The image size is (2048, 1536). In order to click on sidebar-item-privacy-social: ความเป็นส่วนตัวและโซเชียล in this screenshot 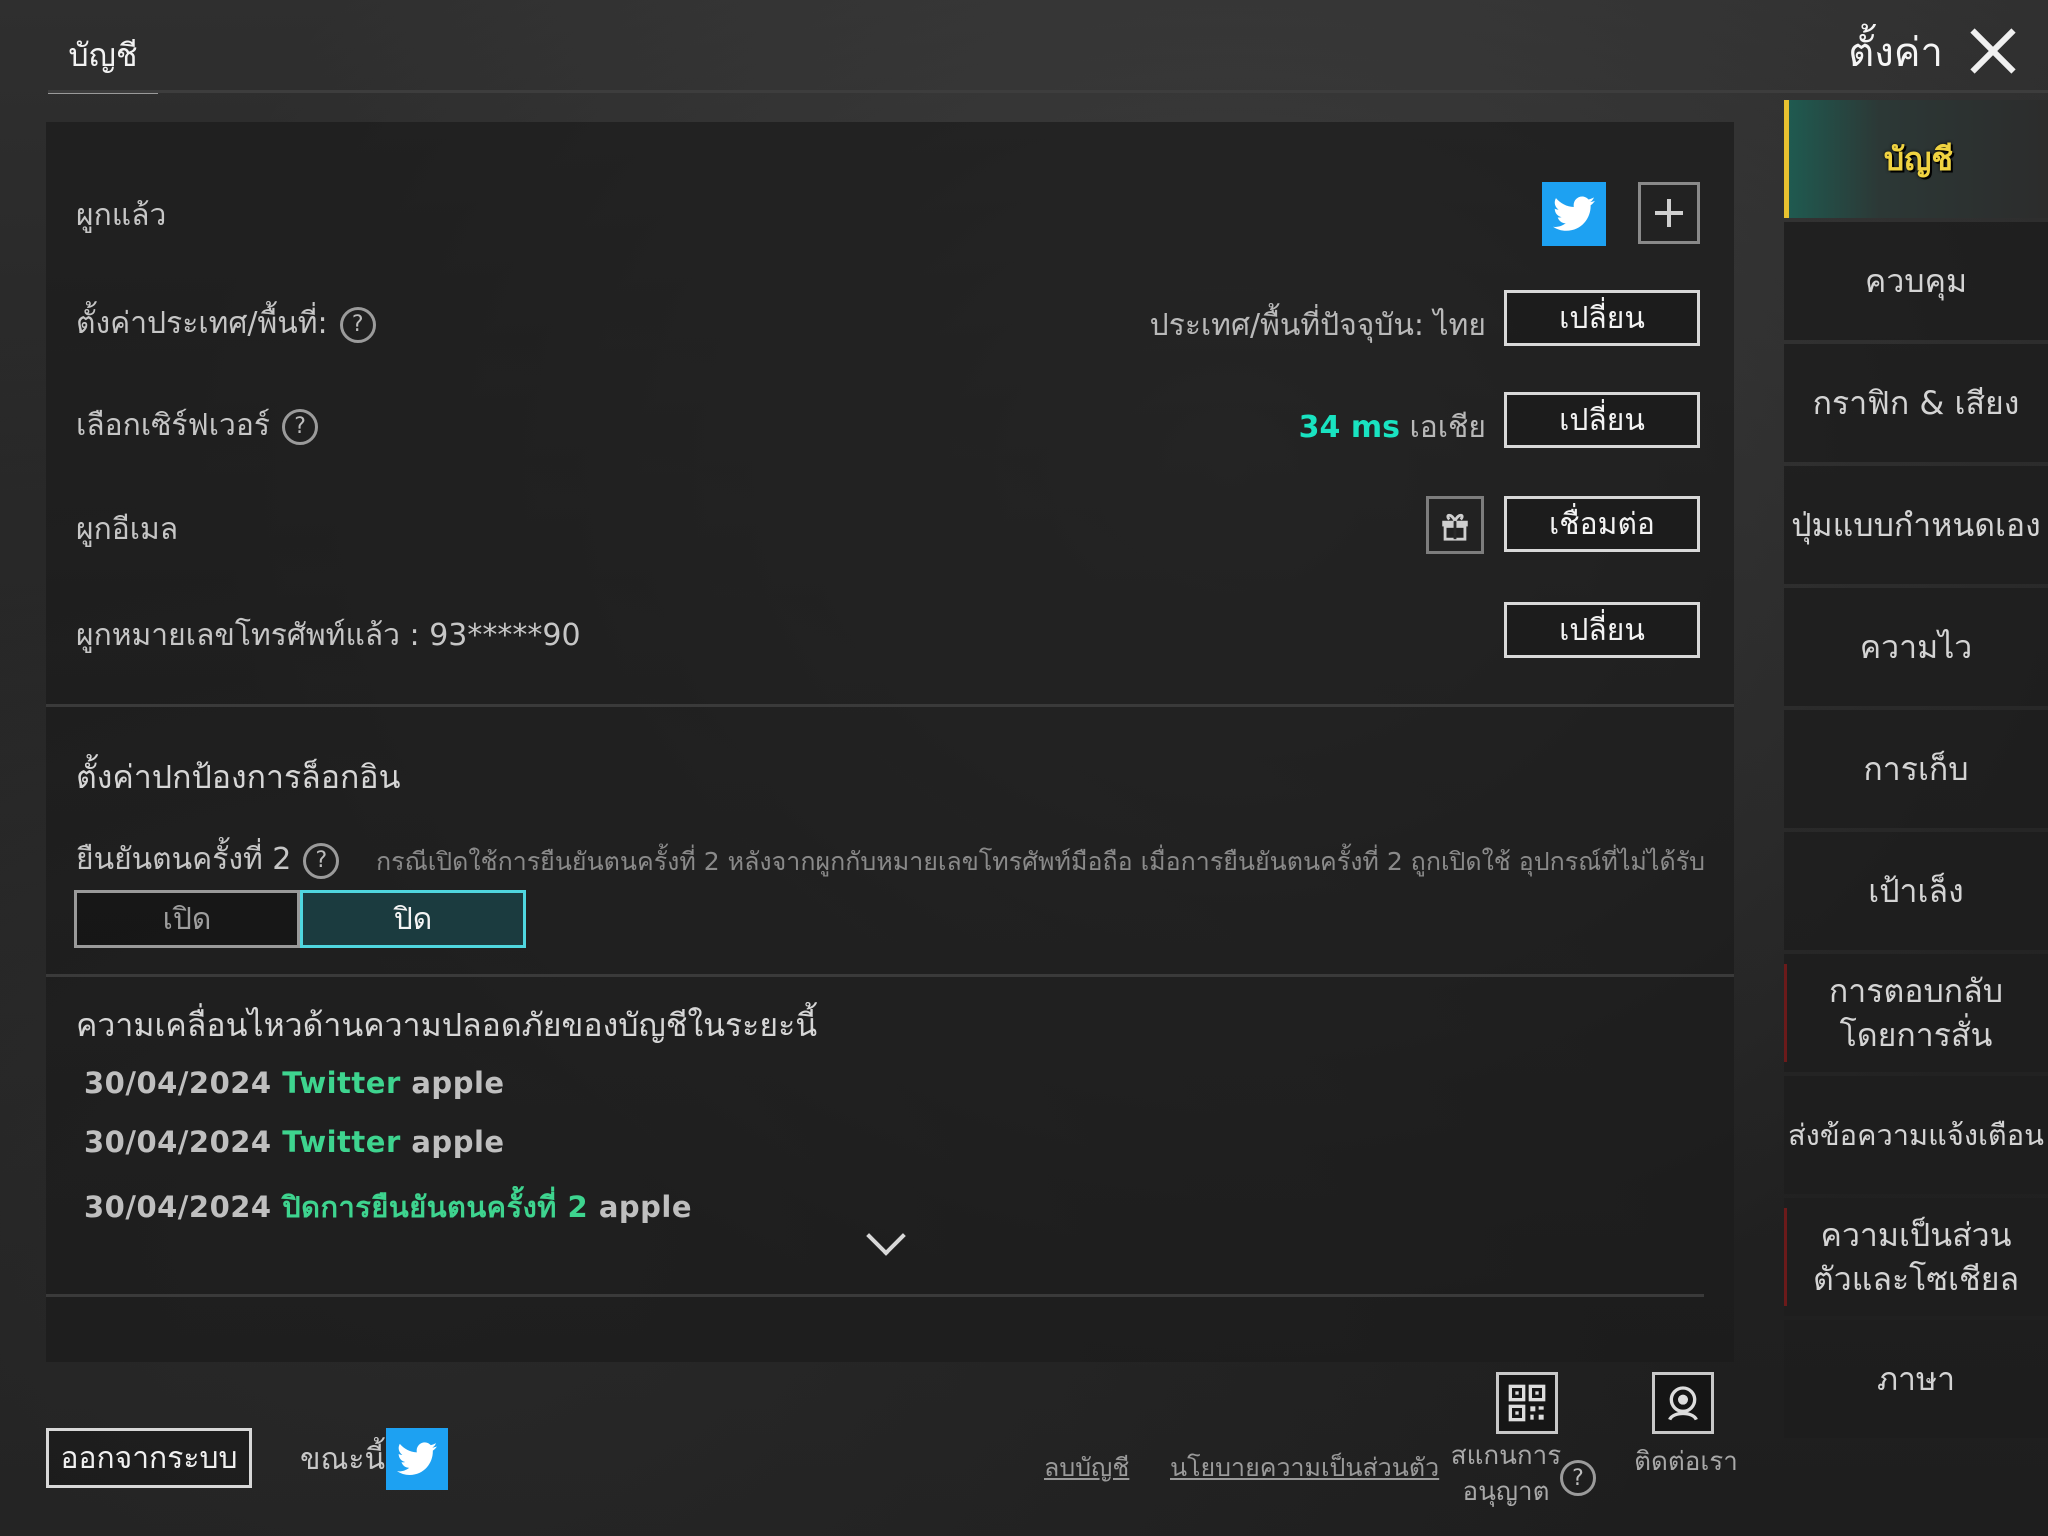, I will do `click(1916, 1257)`.